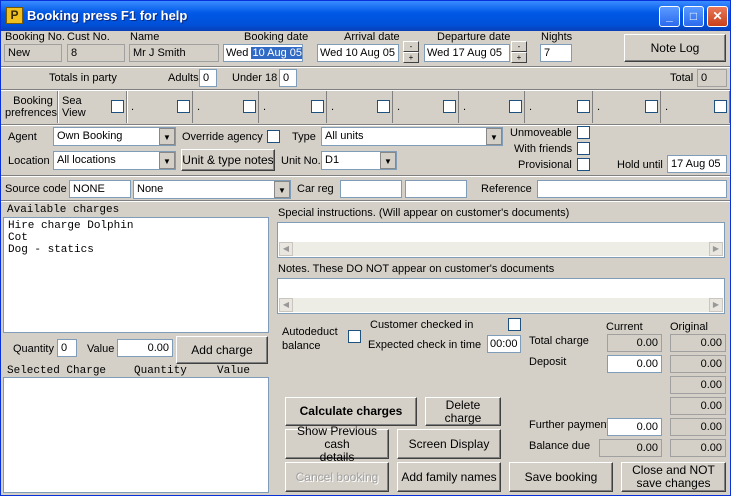 This screenshot has width=731, height=496. What do you see at coordinates (358, 53) in the screenshot?
I see `arrival-date-field: Wed 10 Aug 05` at bounding box center [358, 53].